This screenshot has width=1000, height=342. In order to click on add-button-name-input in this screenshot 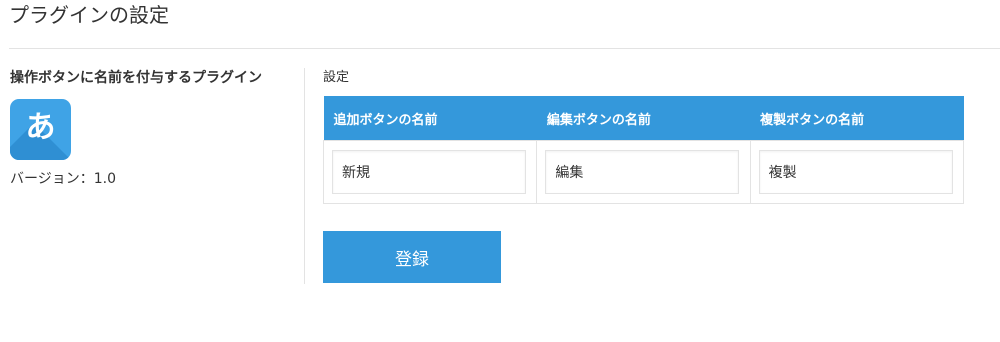, I will do `click(429, 172)`.